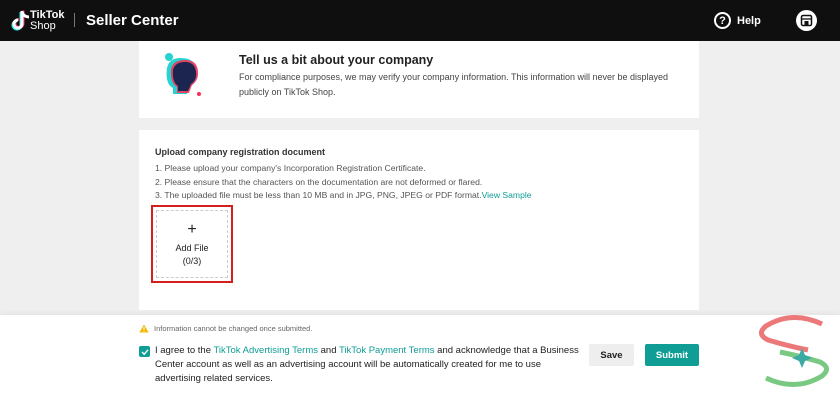 Image resolution: width=840 pixels, height=395 pixels. I want to click on tiktok-shop-logo: TikTok Shop, so click(41, 21).